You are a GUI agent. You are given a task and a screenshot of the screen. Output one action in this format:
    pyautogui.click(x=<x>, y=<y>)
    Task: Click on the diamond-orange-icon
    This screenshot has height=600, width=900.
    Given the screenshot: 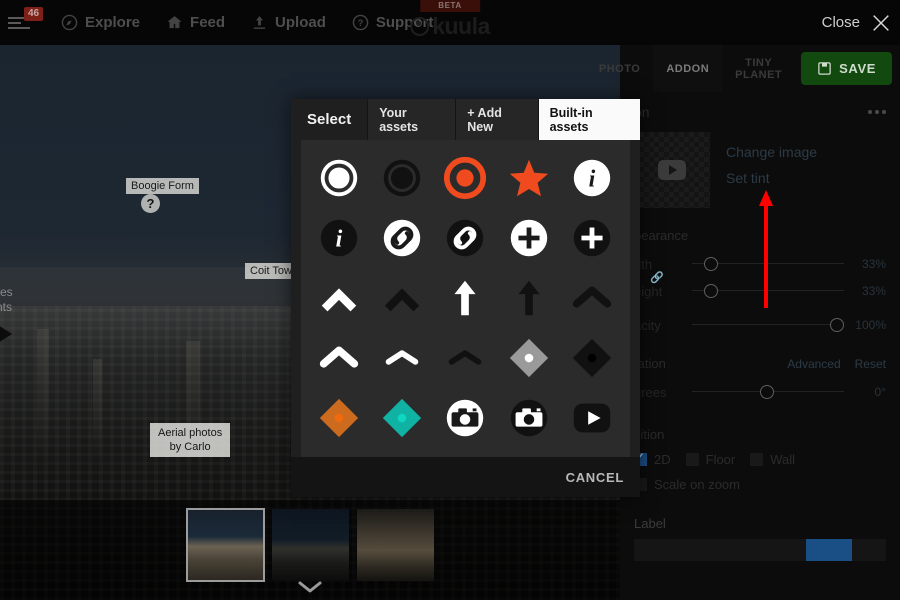 What is the action you would take?
    pyautogui.click(x=338, y=418)
    